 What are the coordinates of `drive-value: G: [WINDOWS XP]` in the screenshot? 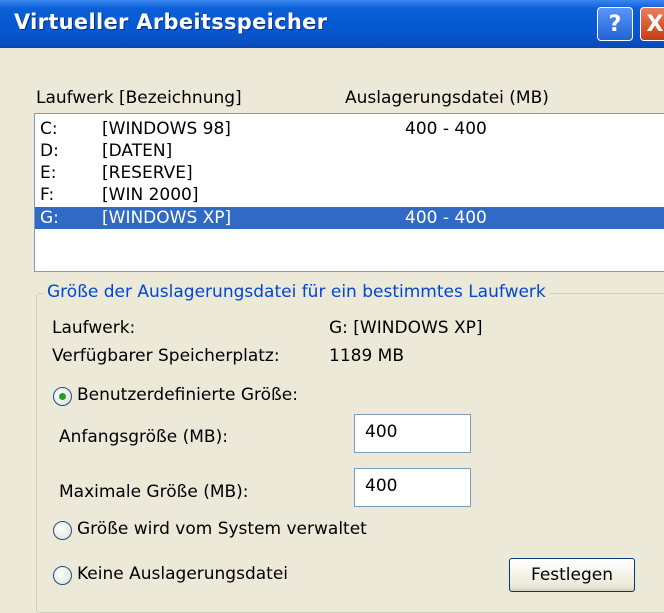 It's located at (406, 328).